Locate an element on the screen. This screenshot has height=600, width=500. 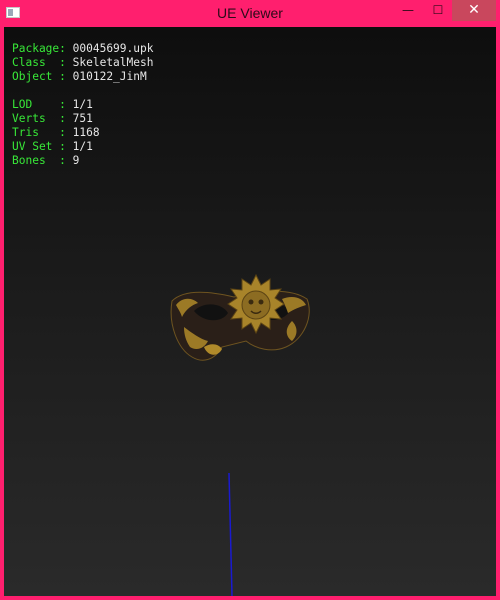
title-bar: UE Viewer — ☐ ✕ is located at coordinates (250, 13).